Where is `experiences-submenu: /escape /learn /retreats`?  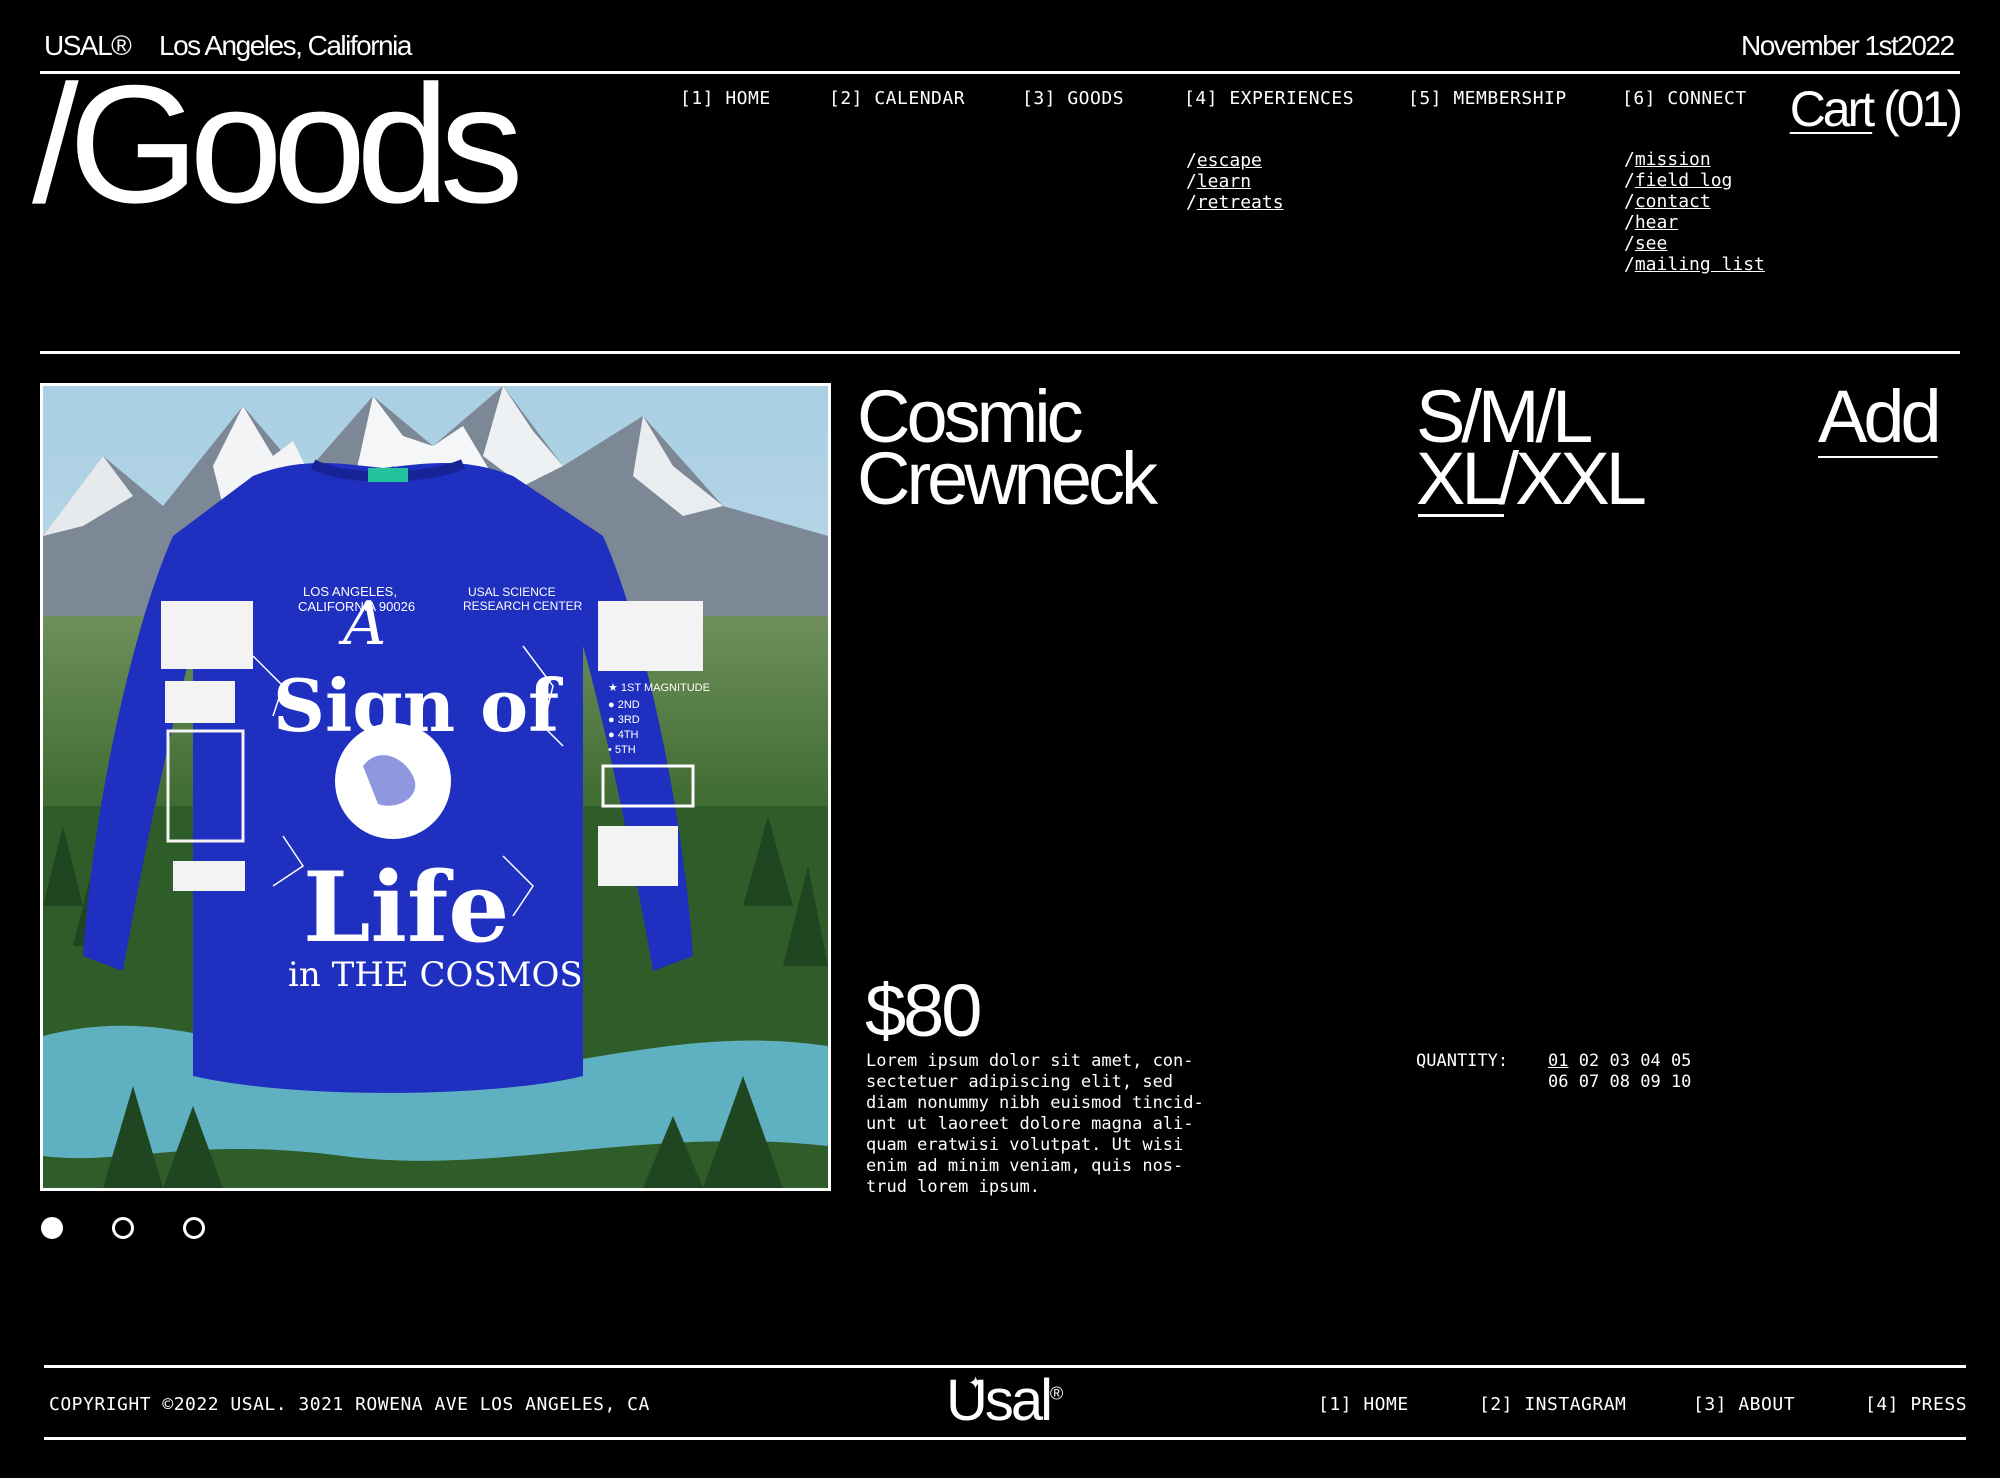
experiences-submenu: /escape /learn /retreats is located at coordinates (1235, 181).